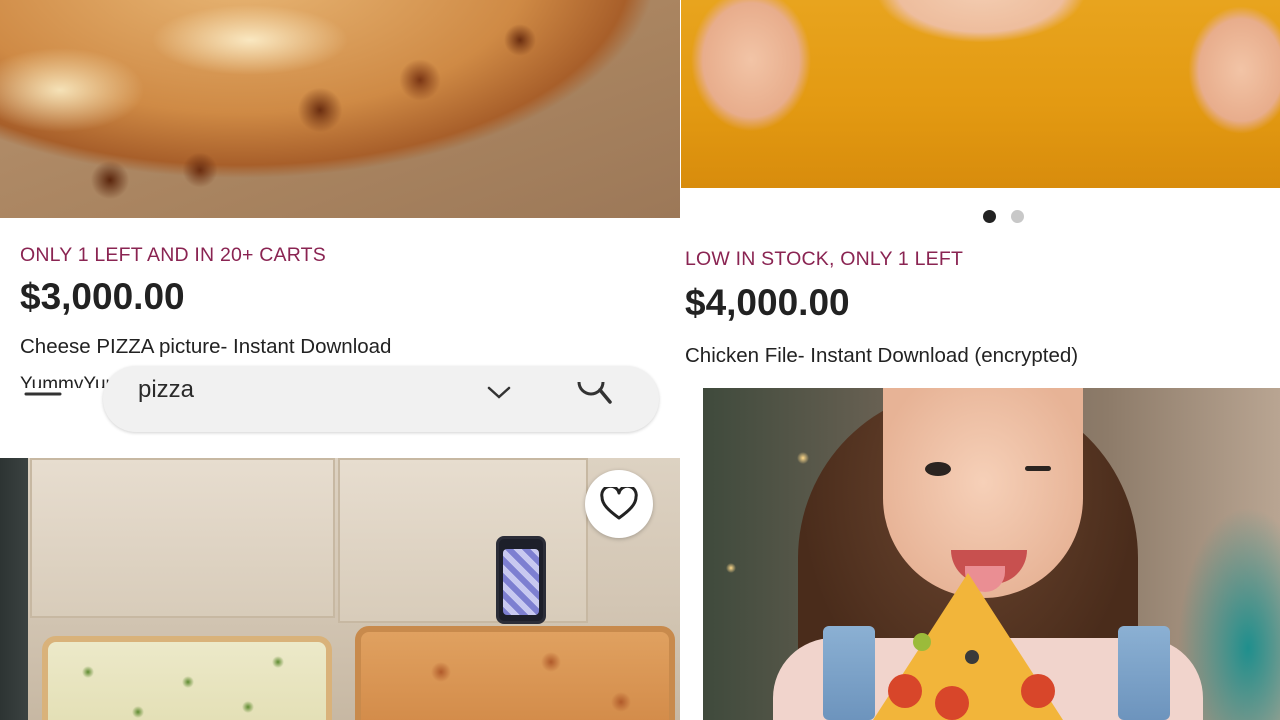 This screenshot has height=720, width=1280. Describe the element at coordinates (521, 580) in the screenshot. I see `phone-image` at that location.